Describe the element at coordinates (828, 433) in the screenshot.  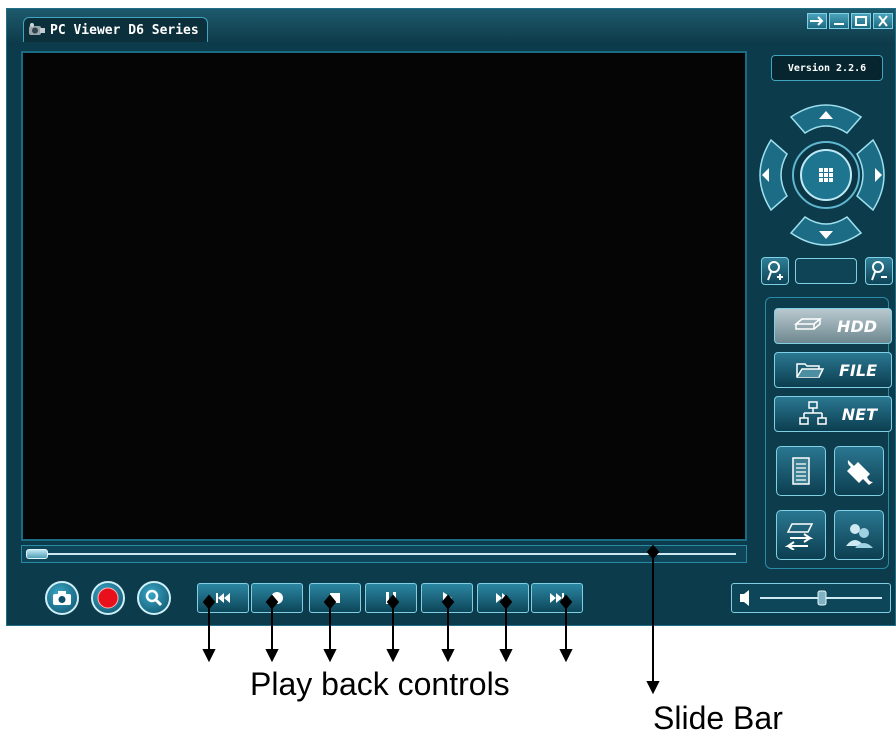
I see `mode-panel: HDD FILE NET` at that location.